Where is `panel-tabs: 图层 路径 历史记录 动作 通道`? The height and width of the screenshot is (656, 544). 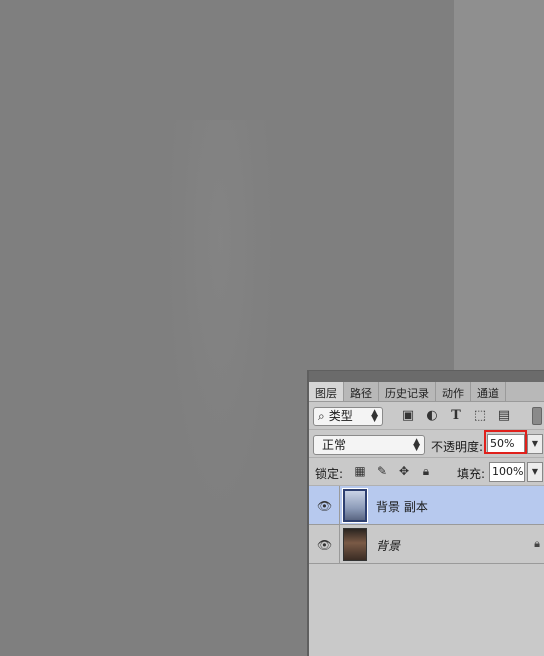
panel-tabs: 图层 路径 历史记录 动作 通道 is located at coordinates (426, 392).